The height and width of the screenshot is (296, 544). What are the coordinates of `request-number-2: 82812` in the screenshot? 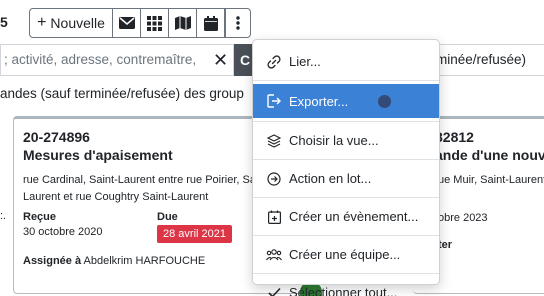 It's located at (454, 137).